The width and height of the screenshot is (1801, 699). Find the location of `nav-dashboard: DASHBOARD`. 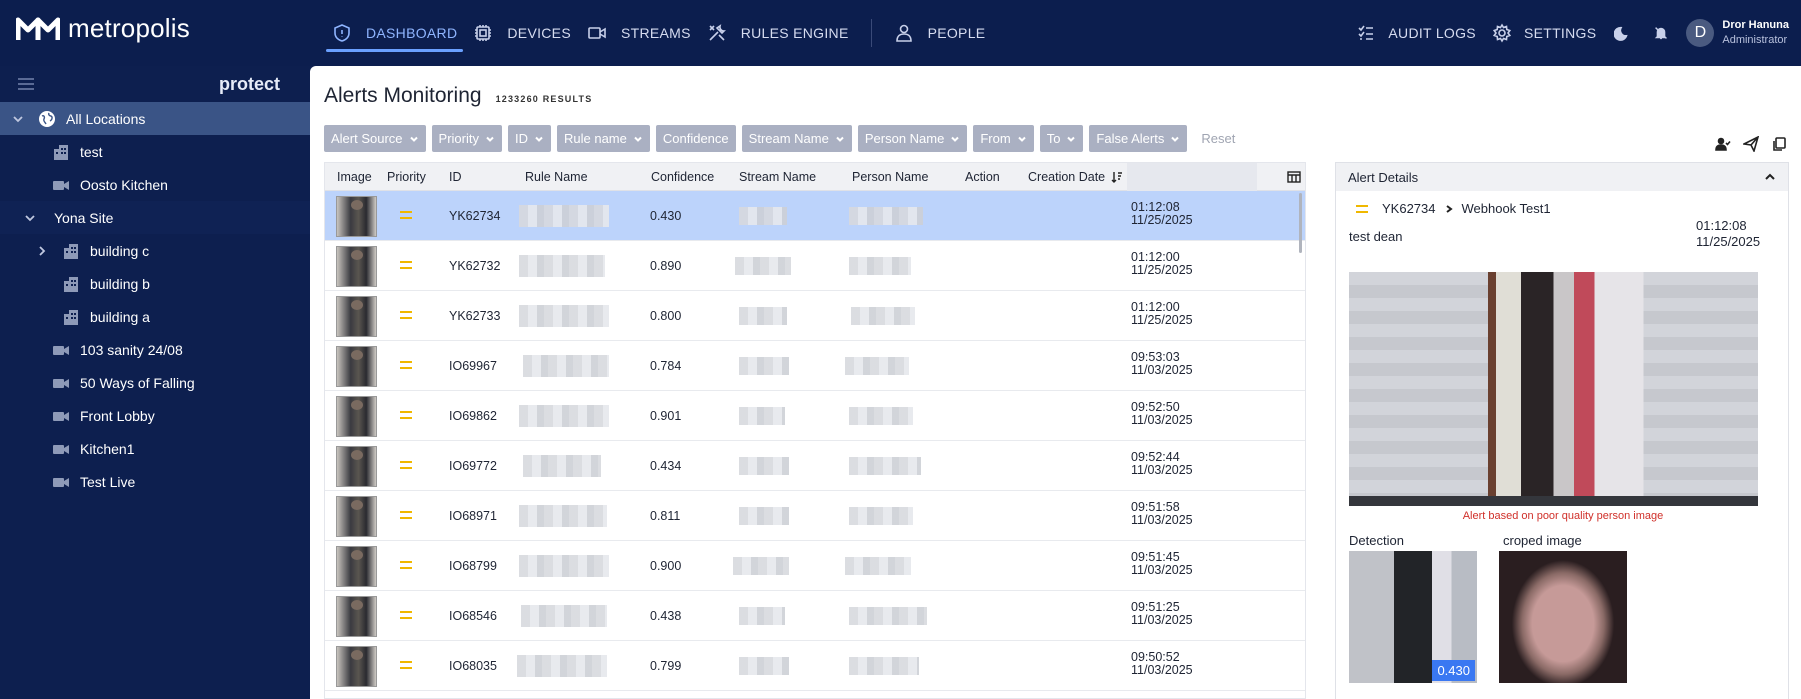

nav-dashboard: DASHBOARD is located at coordinates (394, 33).